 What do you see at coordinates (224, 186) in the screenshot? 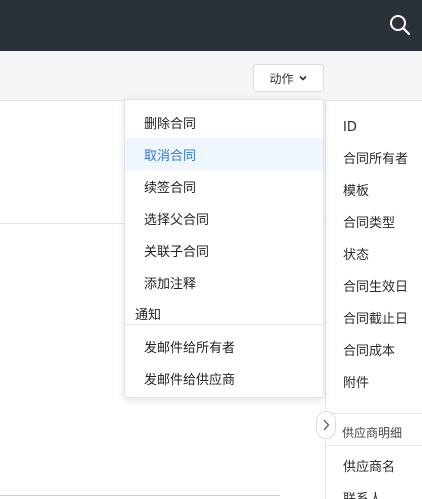
I see `menu-item-renew-contract: 续签合同` at bounding box center [224, 186].